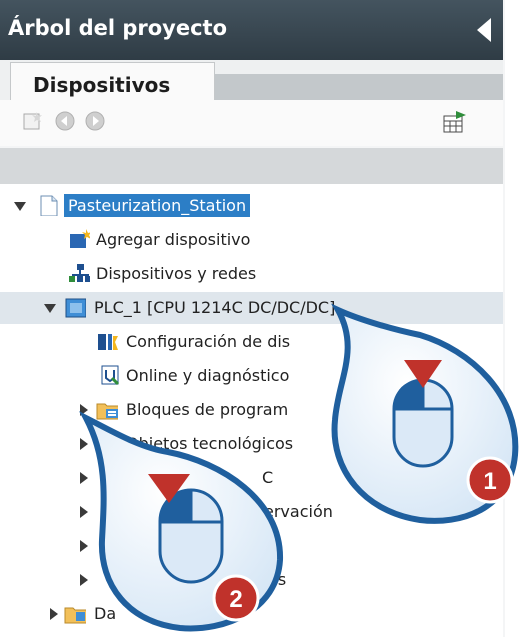 This screenshot has width=525, height=637. What do you see at coordinates (359, 87) in the screenshot?
I see `tab-strip-background` at bounding box center [359, 87].